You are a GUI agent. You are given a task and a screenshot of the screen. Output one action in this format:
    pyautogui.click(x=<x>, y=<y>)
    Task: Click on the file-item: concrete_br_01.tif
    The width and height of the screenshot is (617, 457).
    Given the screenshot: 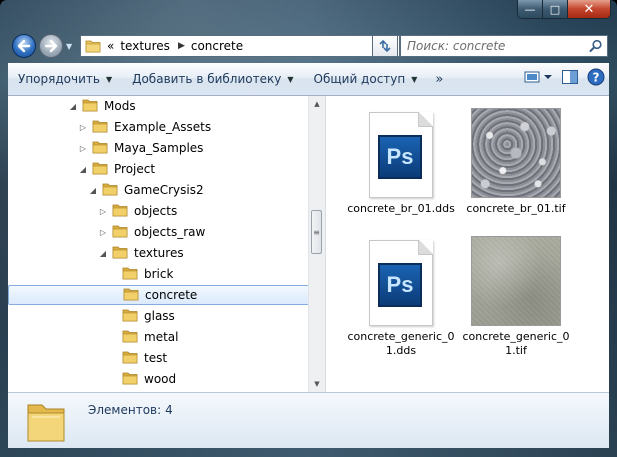 What is the action you would take?
    pyautogui.click(x=516, y=159)
    